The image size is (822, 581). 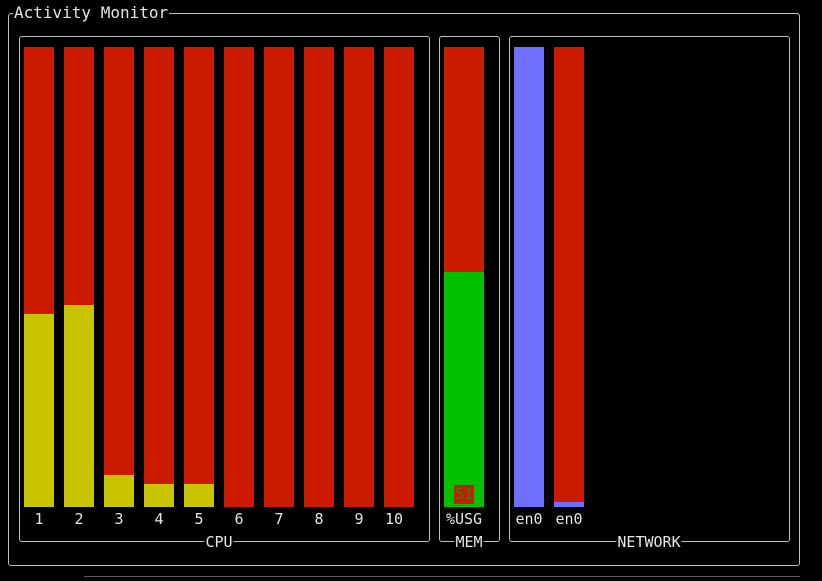 I want to click on cpu-bar-label: 2, so click(x=79, y=519).